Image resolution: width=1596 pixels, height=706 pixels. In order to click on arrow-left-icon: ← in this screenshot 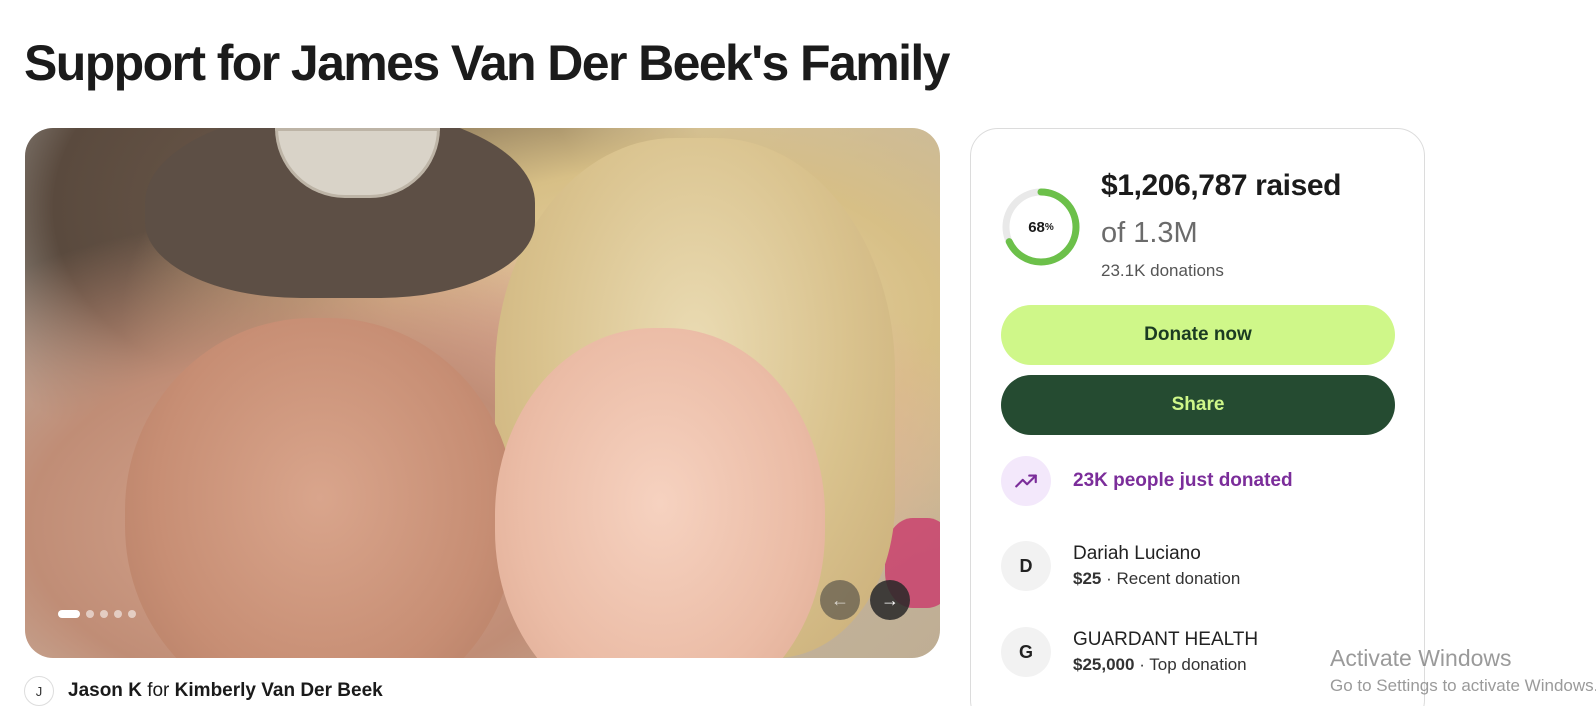, I will do `click(840, 599)`.